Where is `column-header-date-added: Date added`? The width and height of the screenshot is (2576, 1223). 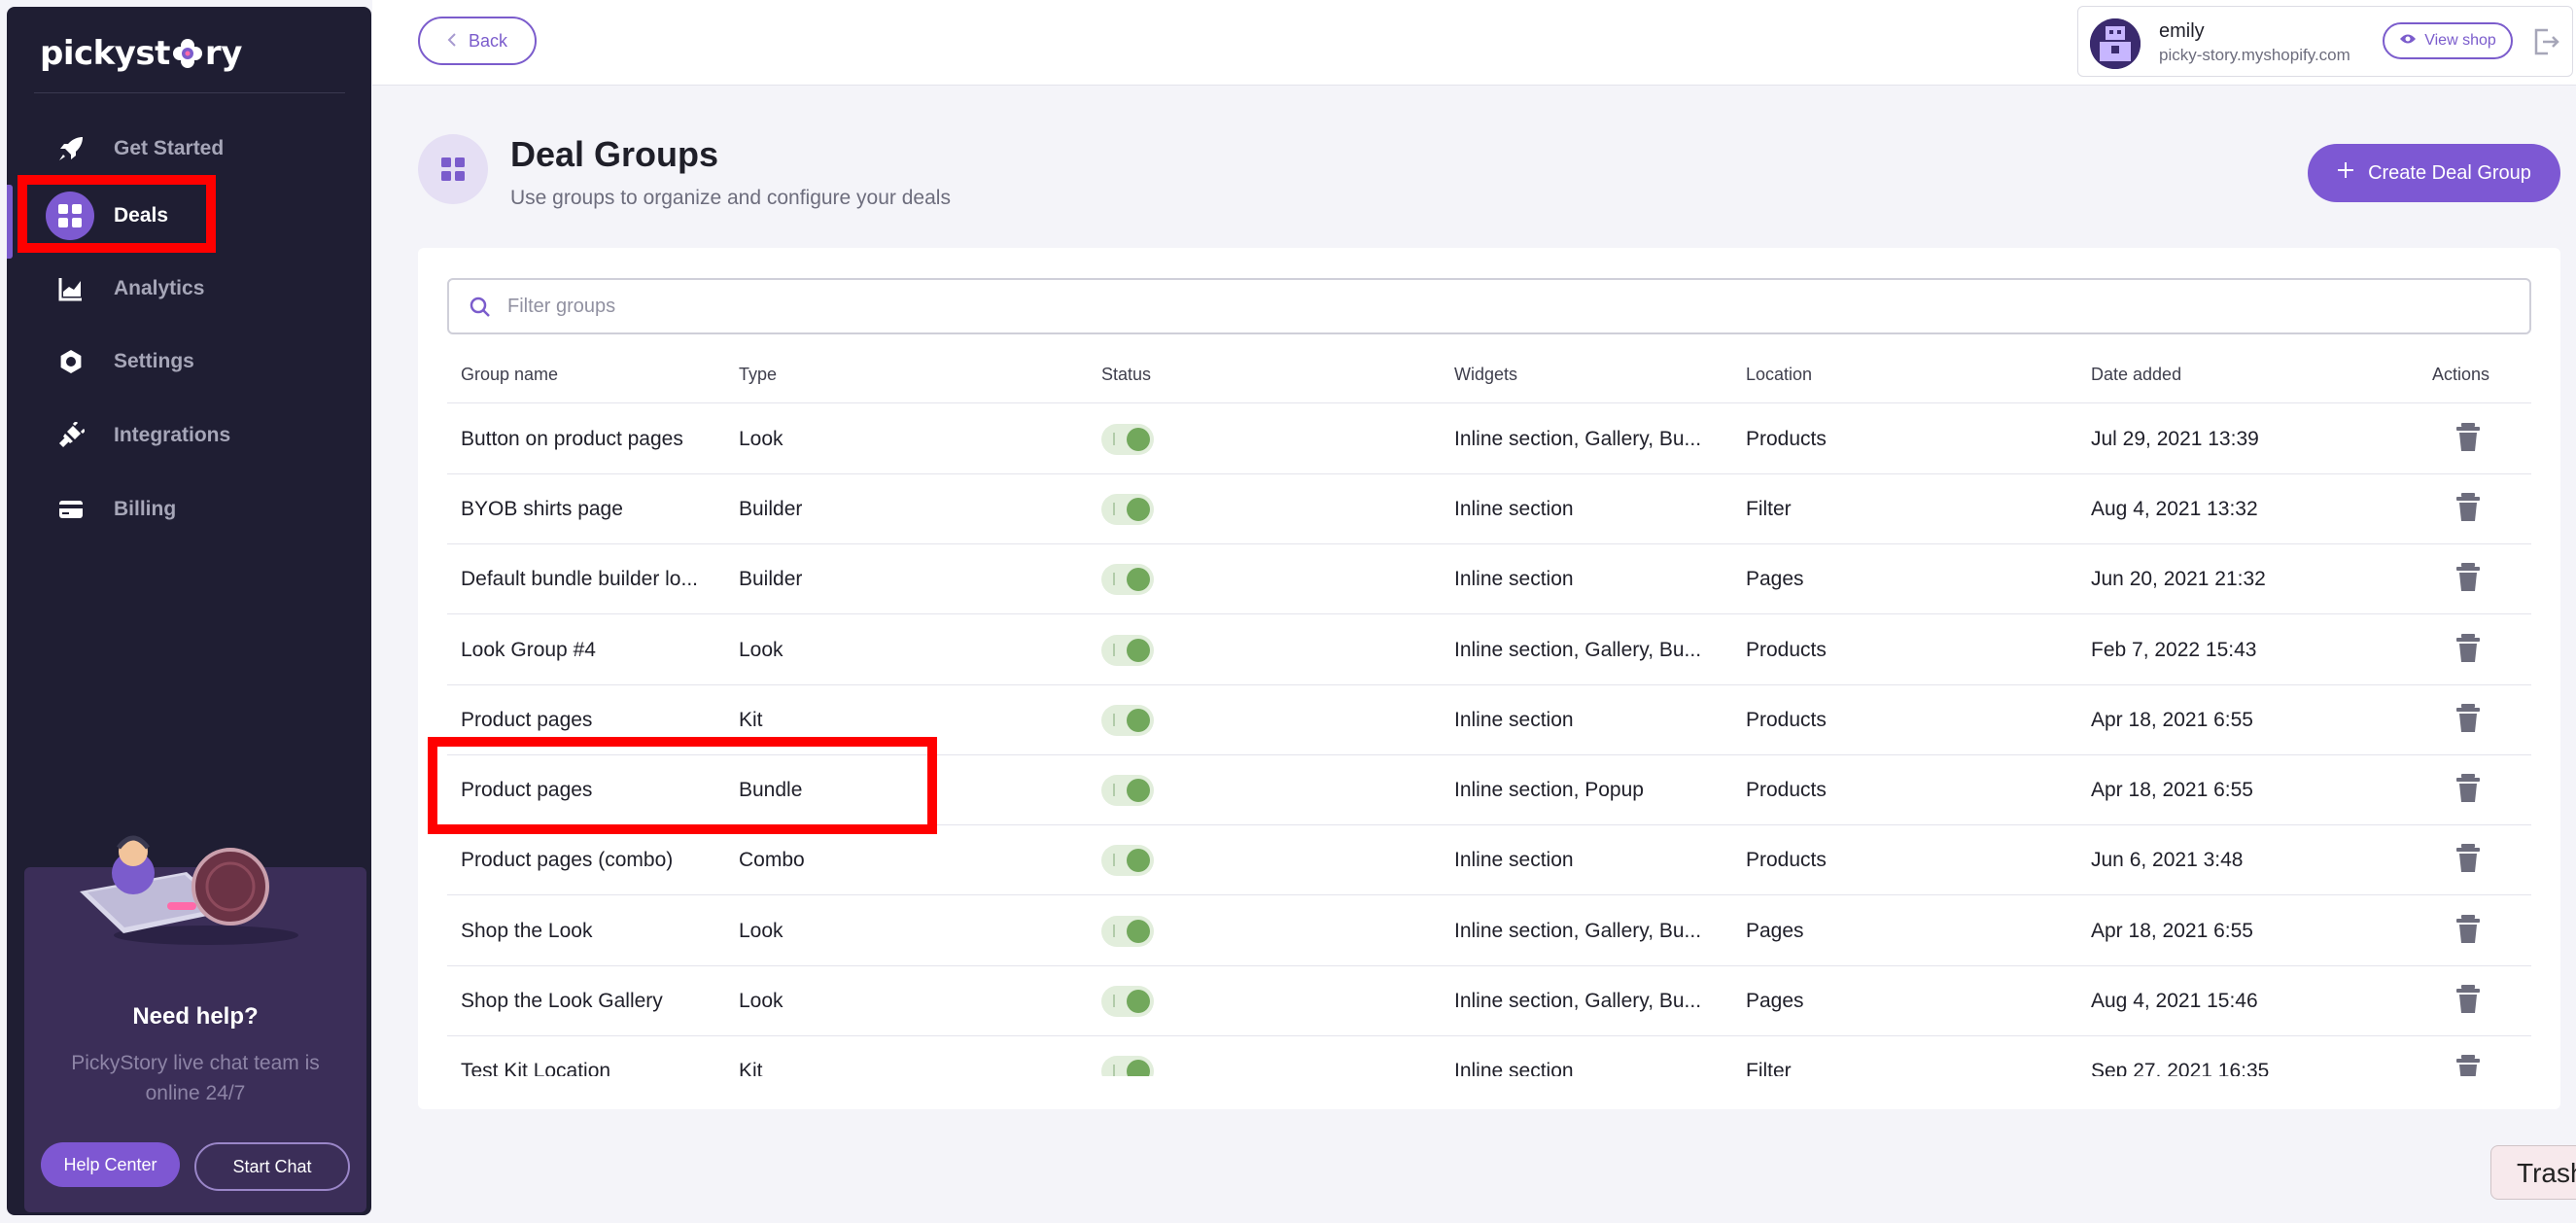
column-header-date-added: Date added is located at coordinates (2136, 375).